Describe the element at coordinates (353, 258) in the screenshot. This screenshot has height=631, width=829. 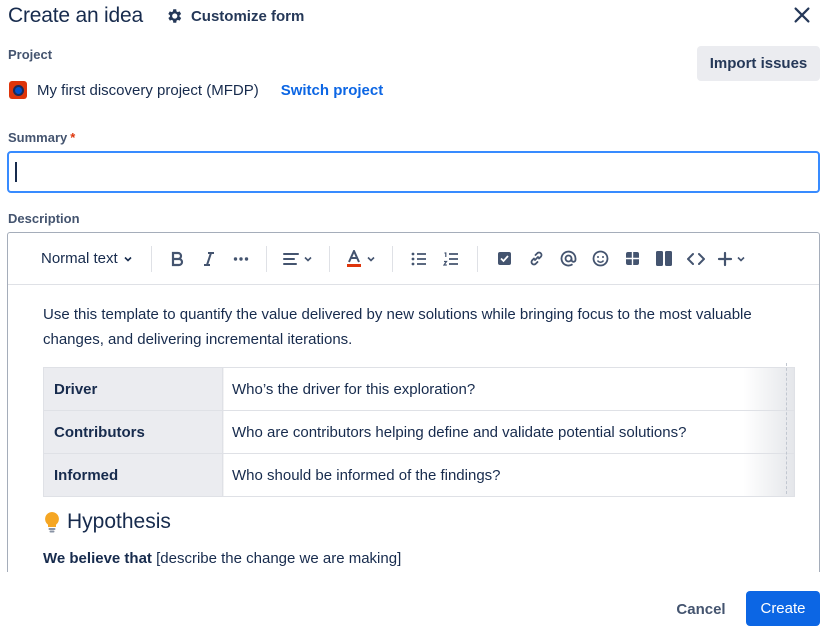
I see `text-color-icon` at that location.